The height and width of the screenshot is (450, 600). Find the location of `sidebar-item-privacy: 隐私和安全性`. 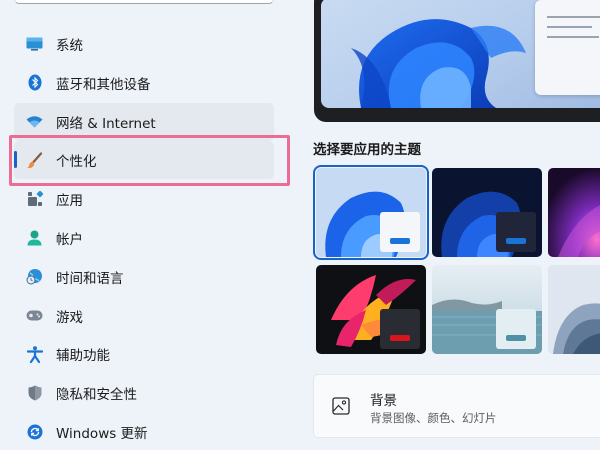

sidebar-item-privacy: 隐私和安全性 is located at coordinates (144, 393).